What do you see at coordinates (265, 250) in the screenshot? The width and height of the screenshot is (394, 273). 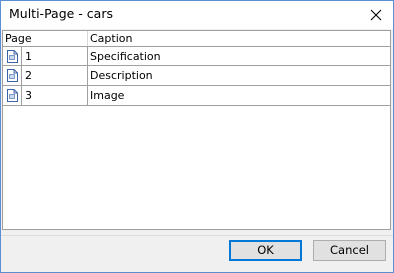 I see `ok-button: OK` at bounding box center [265, 250].